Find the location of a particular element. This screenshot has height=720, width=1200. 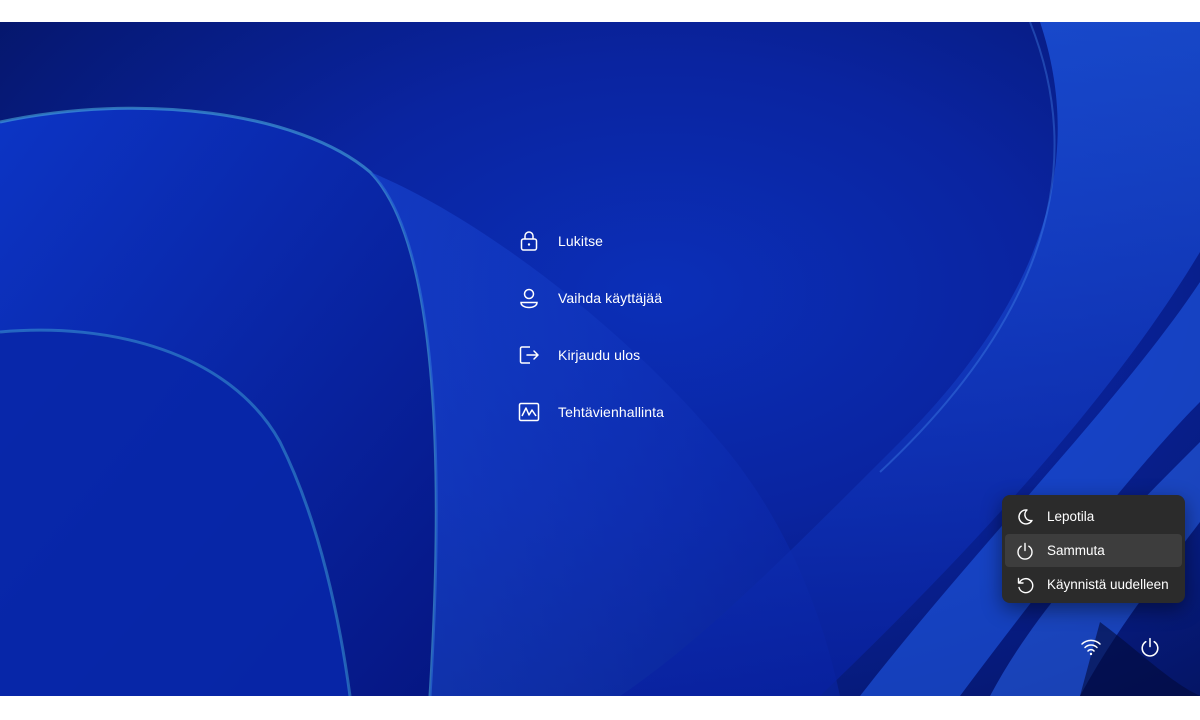

power-options-flyout: Lepotila Sammuta Käynnistä uudelleen is located at coordinates (1093, 549).